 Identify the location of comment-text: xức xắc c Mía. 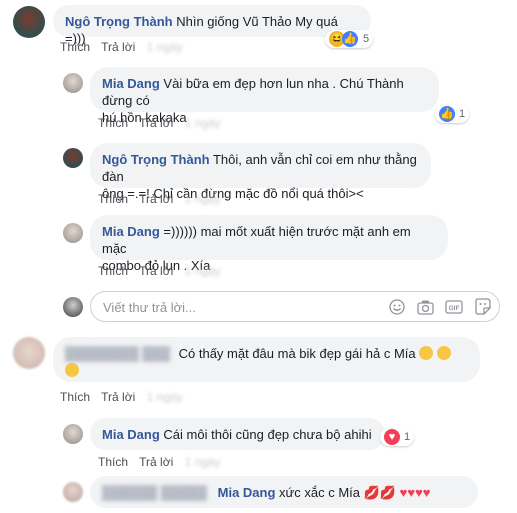
(319, 492).